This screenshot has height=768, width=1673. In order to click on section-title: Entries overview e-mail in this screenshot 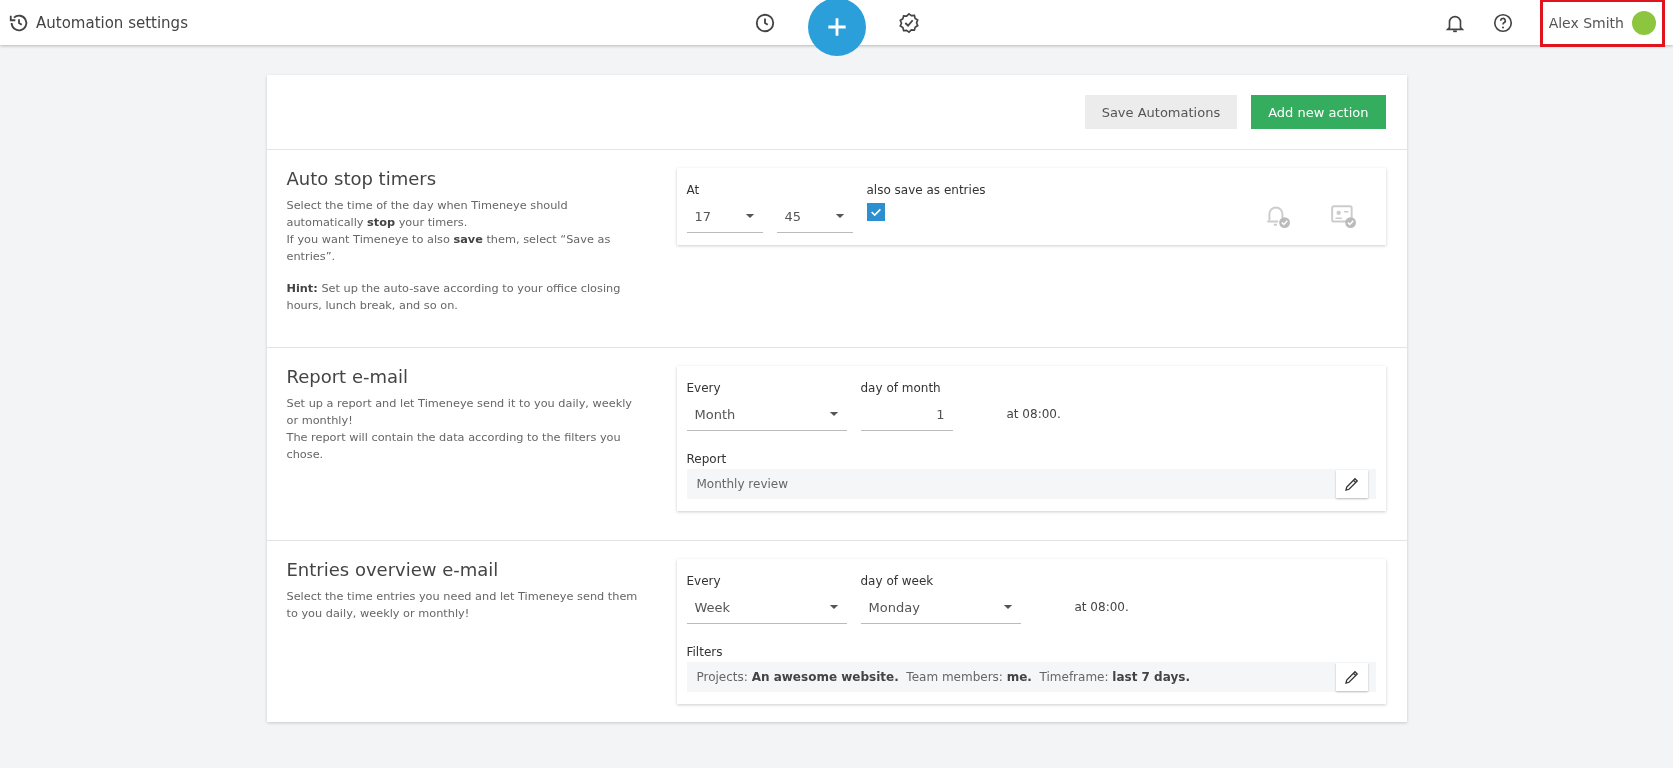, I will do `click(393, 569)`.